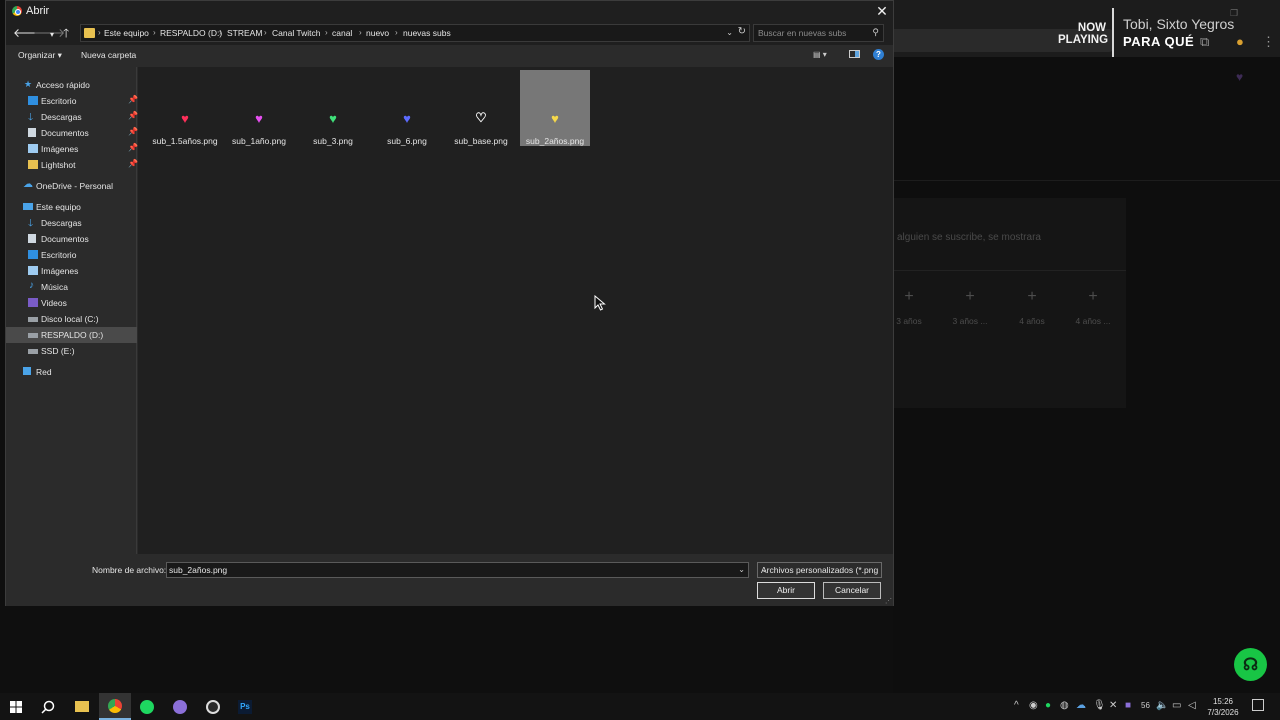 The height and width of the screenshot is (720, 1280). I want to click on file-item: ♥ sub_1año.png, so click(259, 108).